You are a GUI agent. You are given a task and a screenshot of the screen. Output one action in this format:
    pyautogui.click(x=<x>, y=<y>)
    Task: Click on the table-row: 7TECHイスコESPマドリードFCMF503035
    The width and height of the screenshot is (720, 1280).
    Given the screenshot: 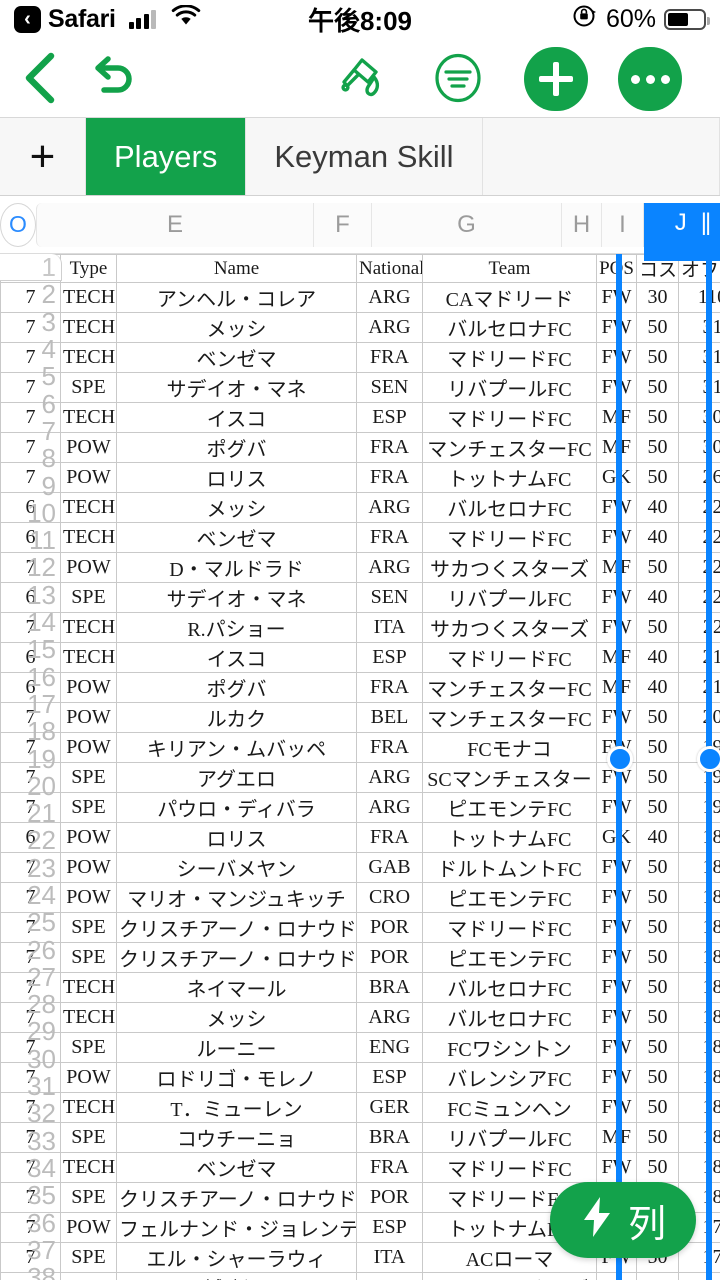 What is the action you would take?
    pyautogui.click(x=360, y=417)
    